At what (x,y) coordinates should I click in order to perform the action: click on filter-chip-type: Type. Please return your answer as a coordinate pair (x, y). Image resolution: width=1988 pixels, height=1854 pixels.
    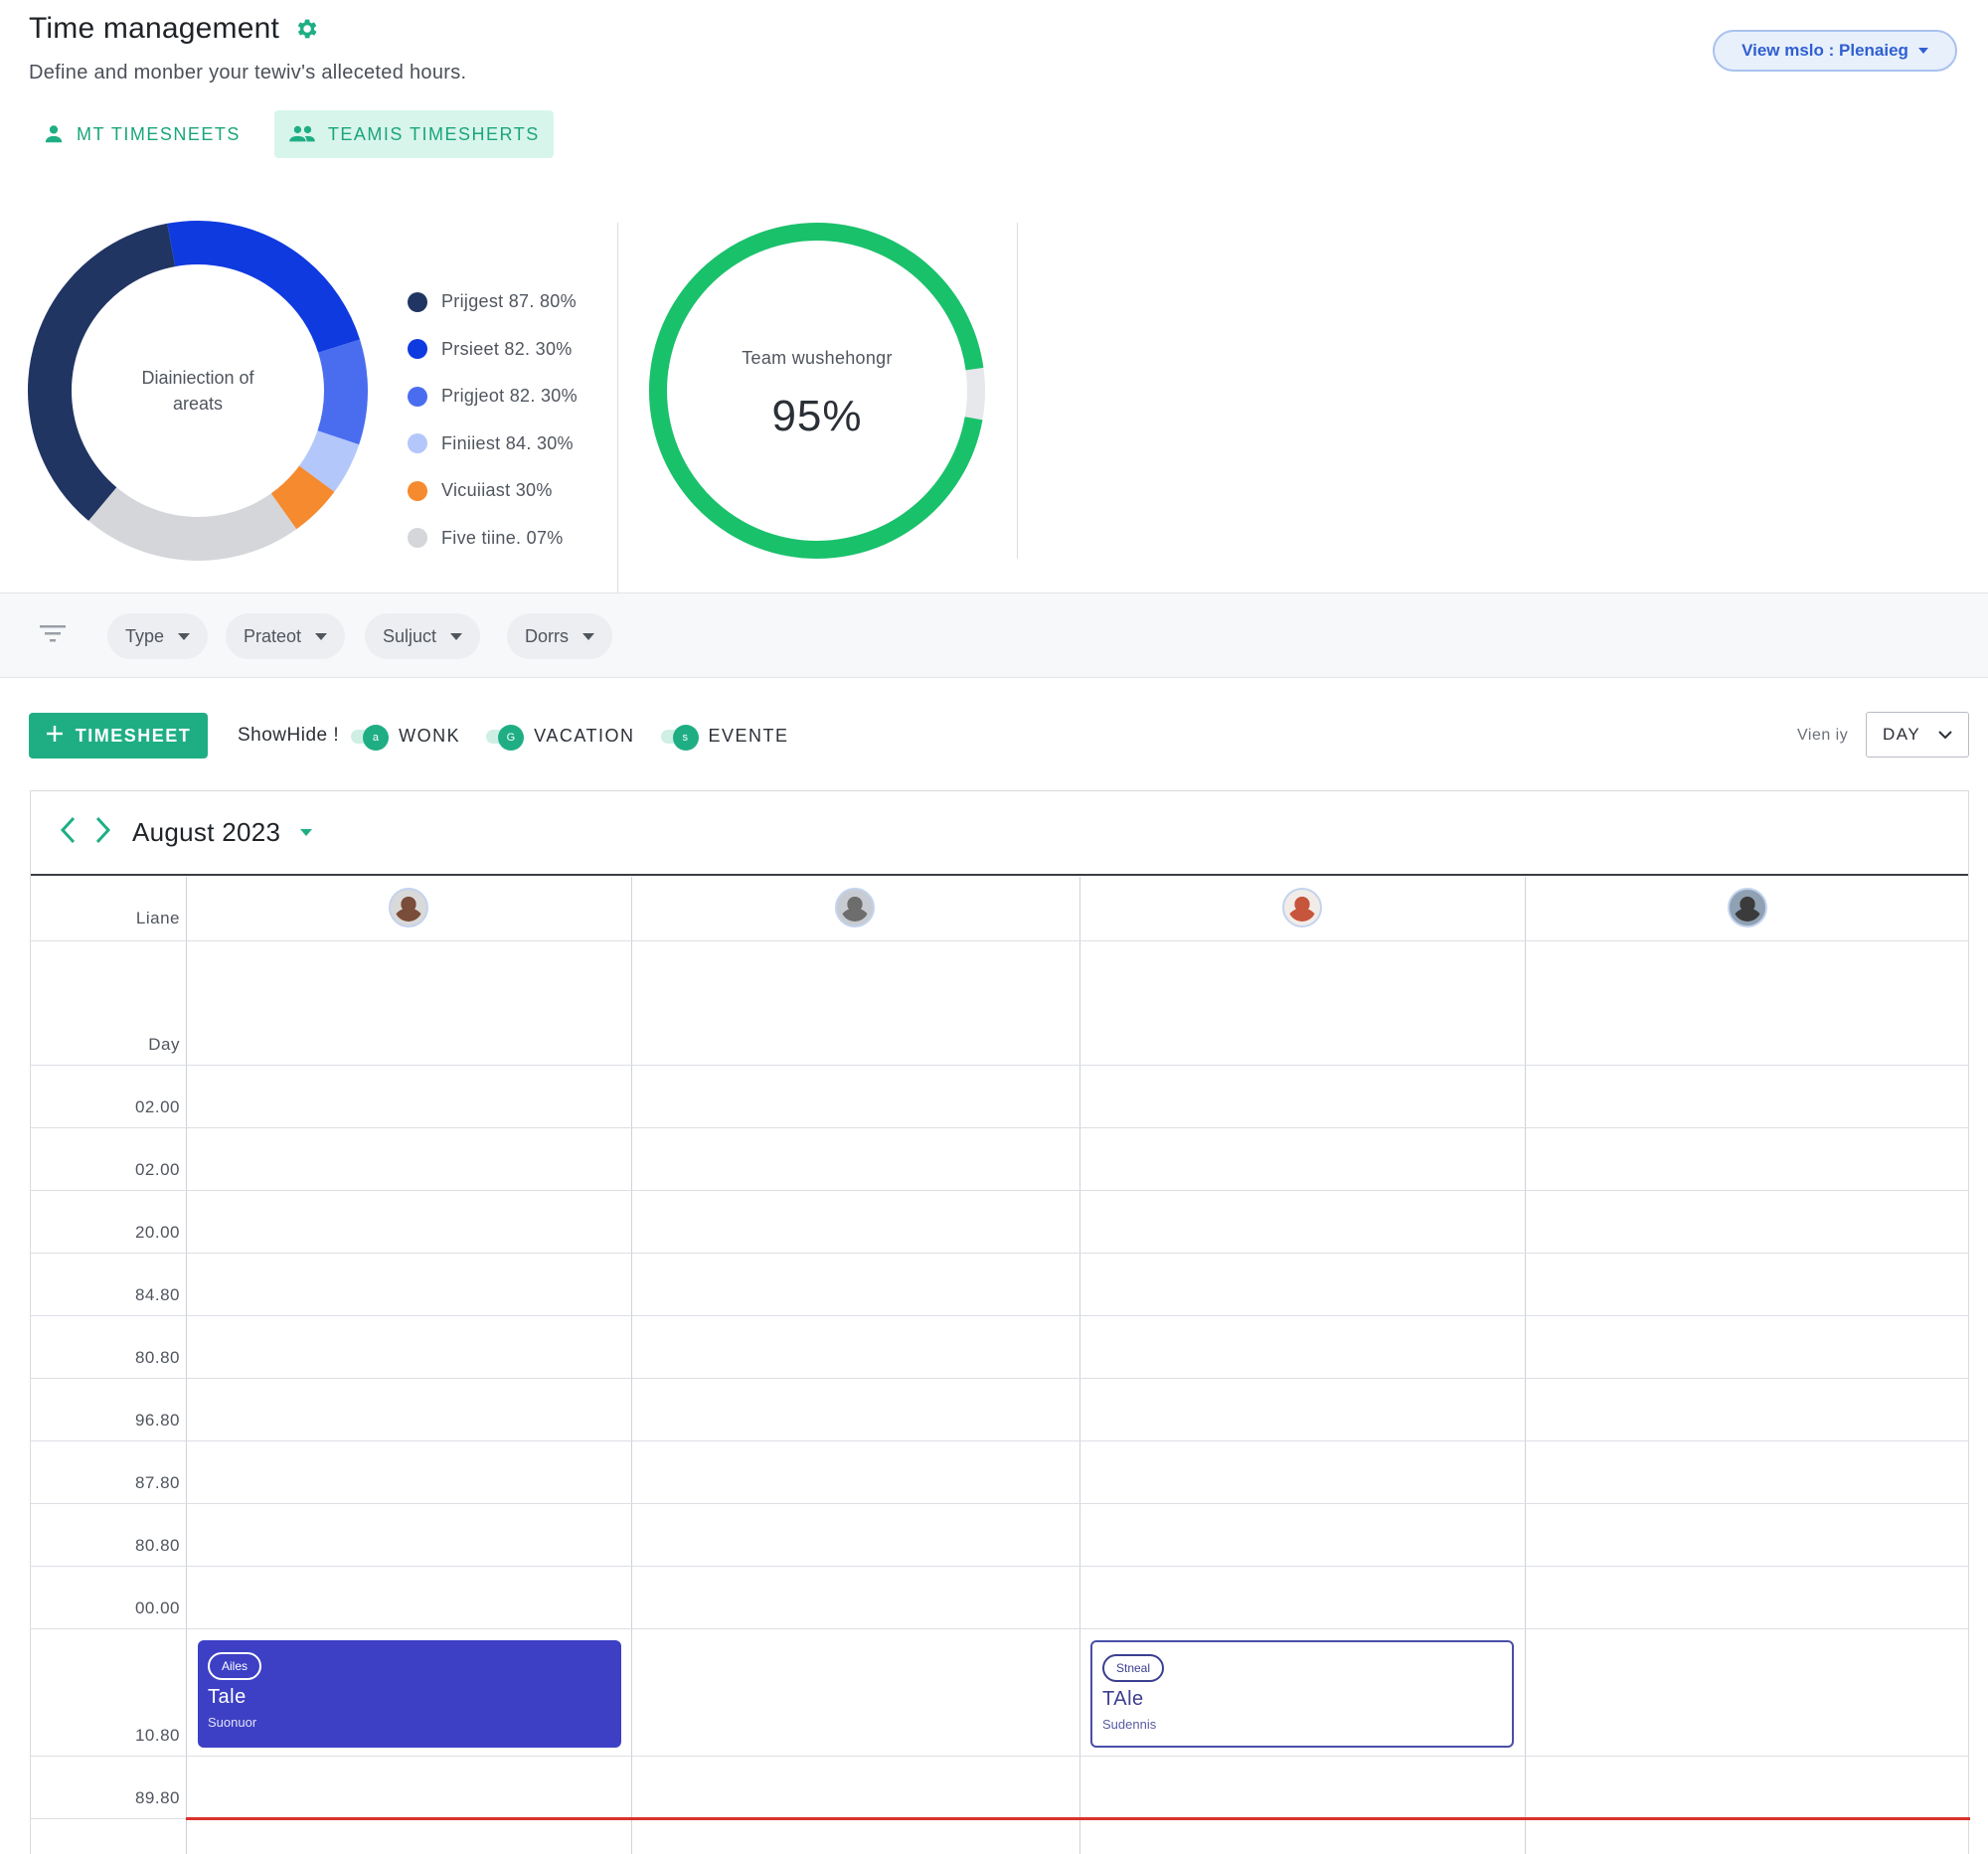
    Looking at the image, I should click on (158, 636).